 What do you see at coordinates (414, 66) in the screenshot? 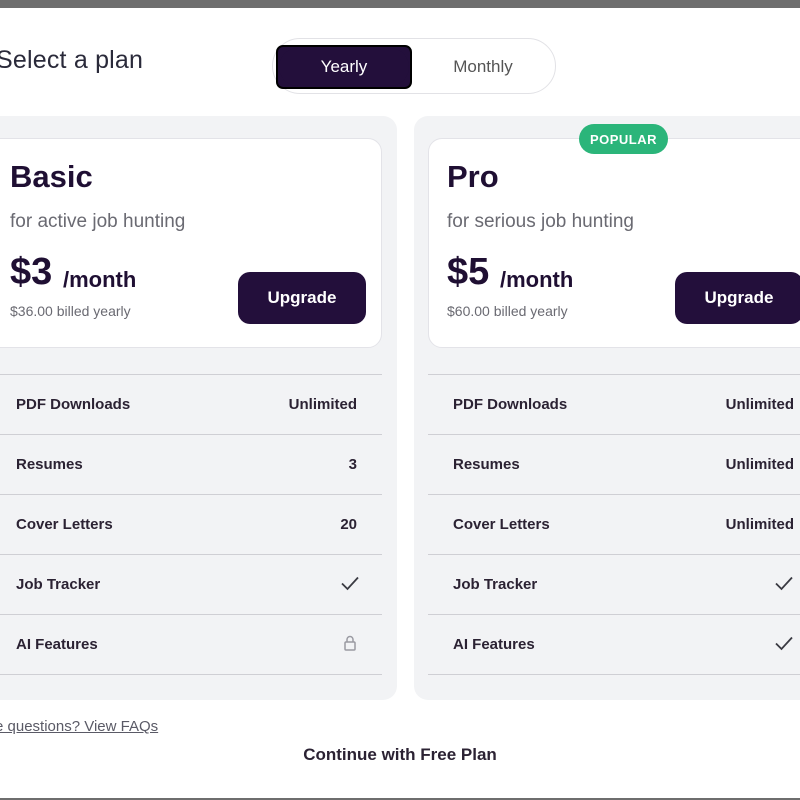
I see `billing-toggle: Yearly Monthly` at bounding box center [414, 66].